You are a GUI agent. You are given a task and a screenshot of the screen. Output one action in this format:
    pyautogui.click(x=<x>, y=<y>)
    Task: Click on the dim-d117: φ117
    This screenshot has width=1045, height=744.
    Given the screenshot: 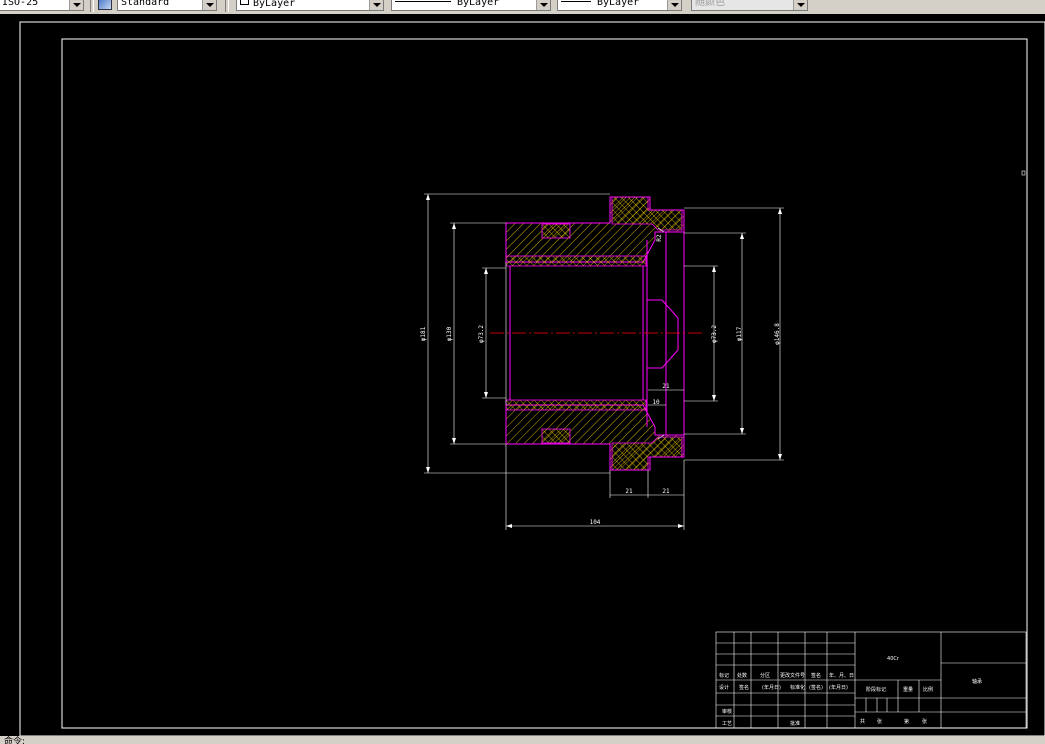 What is the action you would take?
    pyautogui.click(x=739, y=333)
    